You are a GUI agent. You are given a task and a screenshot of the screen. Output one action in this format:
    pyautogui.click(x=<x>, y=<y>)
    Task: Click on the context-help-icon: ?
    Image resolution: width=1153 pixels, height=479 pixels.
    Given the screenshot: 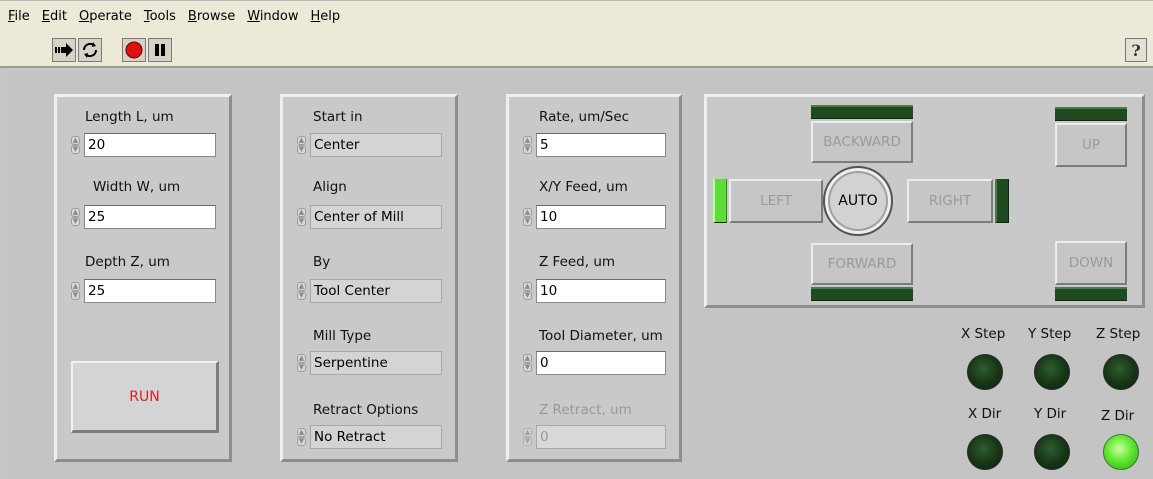 What is the action you would take?
    pyautogui.click(x=1136, y=50)
    